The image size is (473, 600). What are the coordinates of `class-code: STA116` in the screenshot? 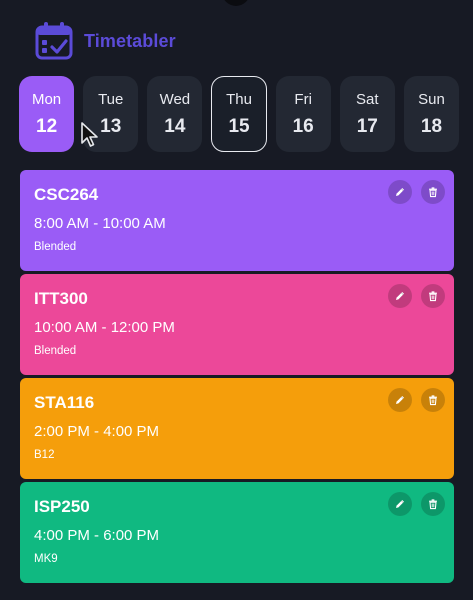 It's located at (64, 402).